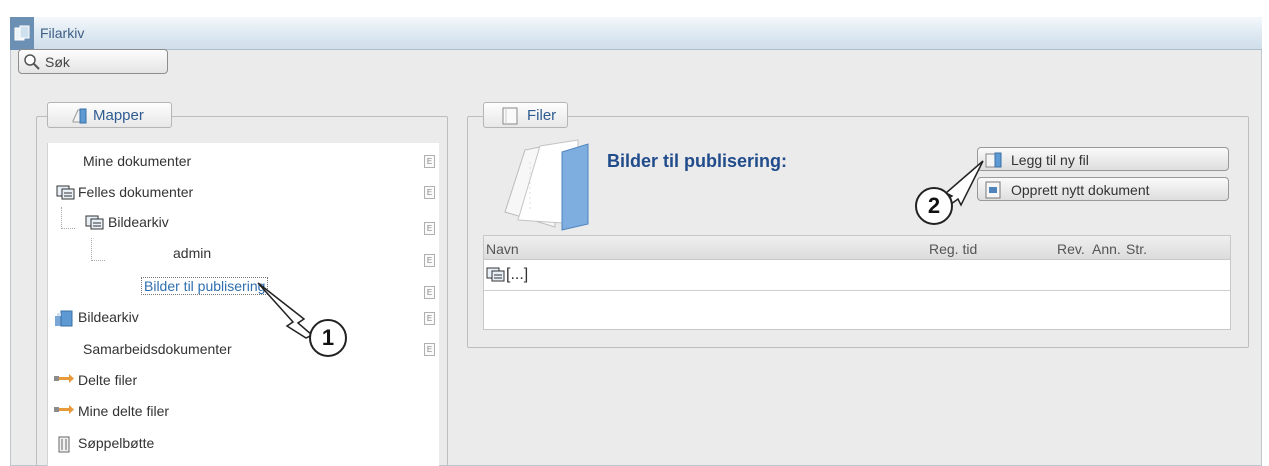 Image resolution: width=1269 pixels, height=466 pixels. What do you see at coordinates (542, 115) in the screenshot?
I see `filer-legend-label: Filer` at bounding box center [542, 115].